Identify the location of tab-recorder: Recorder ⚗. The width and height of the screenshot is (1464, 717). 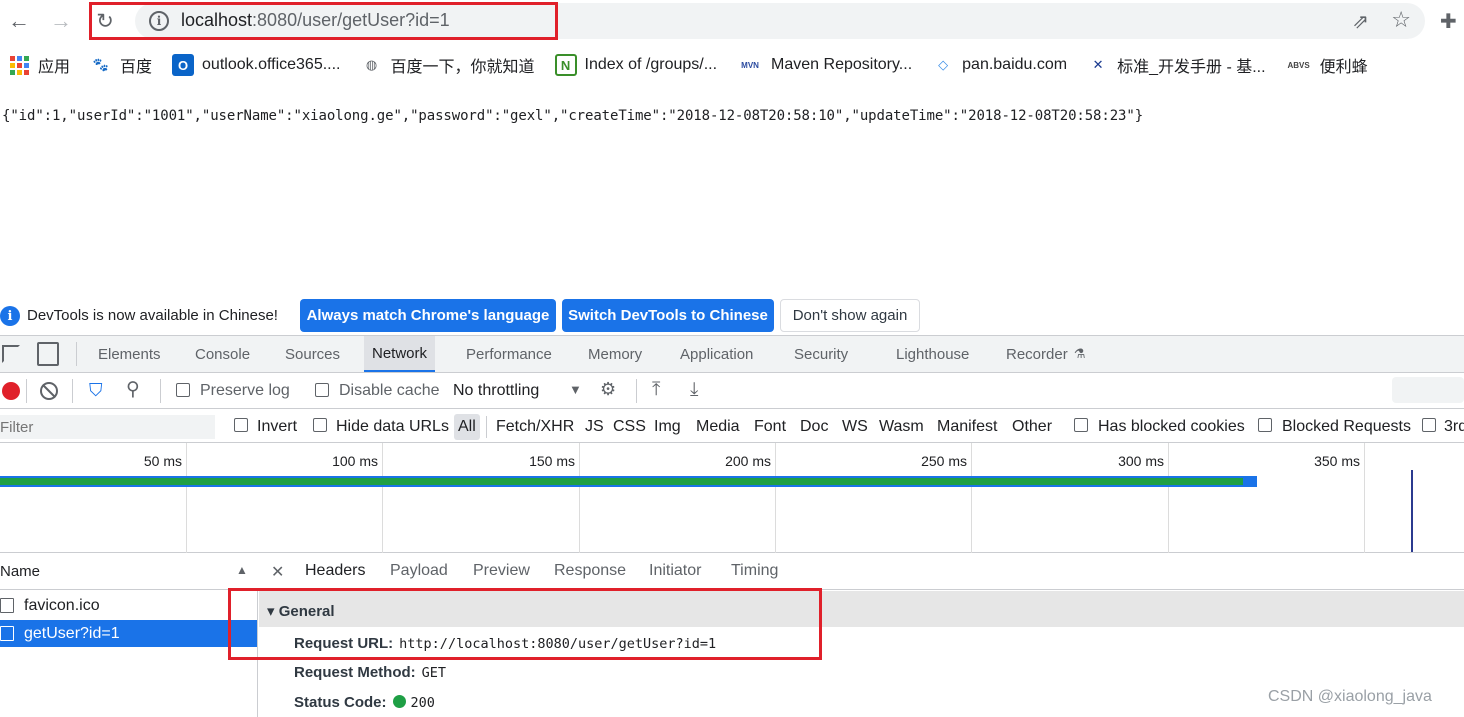
(1045, 354).